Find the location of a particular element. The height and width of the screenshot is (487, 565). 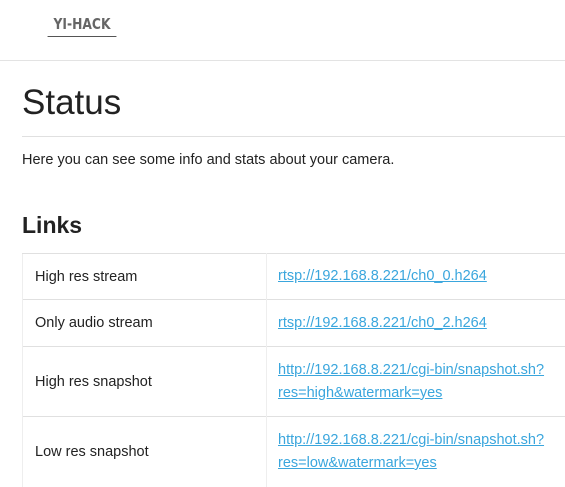

title-divider is located at coordinates (293, 136).